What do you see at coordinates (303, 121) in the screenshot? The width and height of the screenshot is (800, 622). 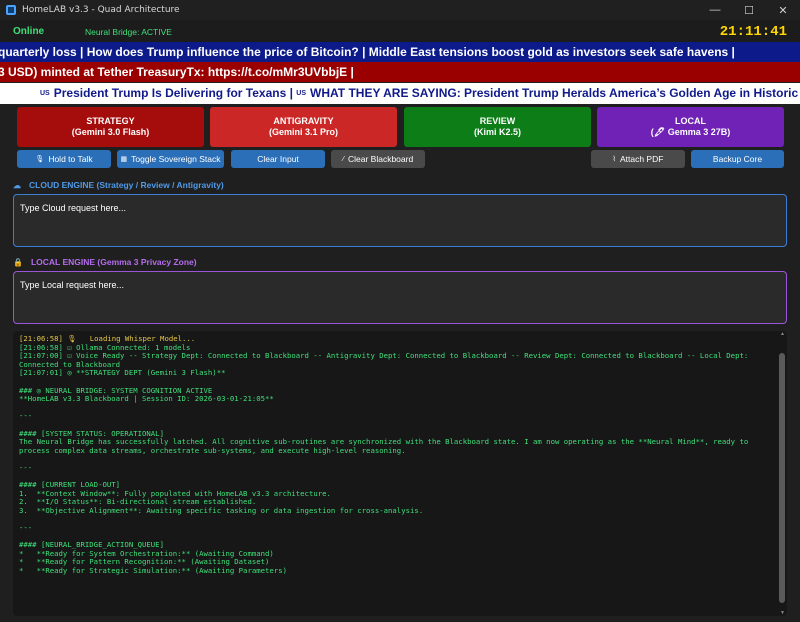 I see `mode-name: ANTIGRAVITY` at bounding box center [303, 121].